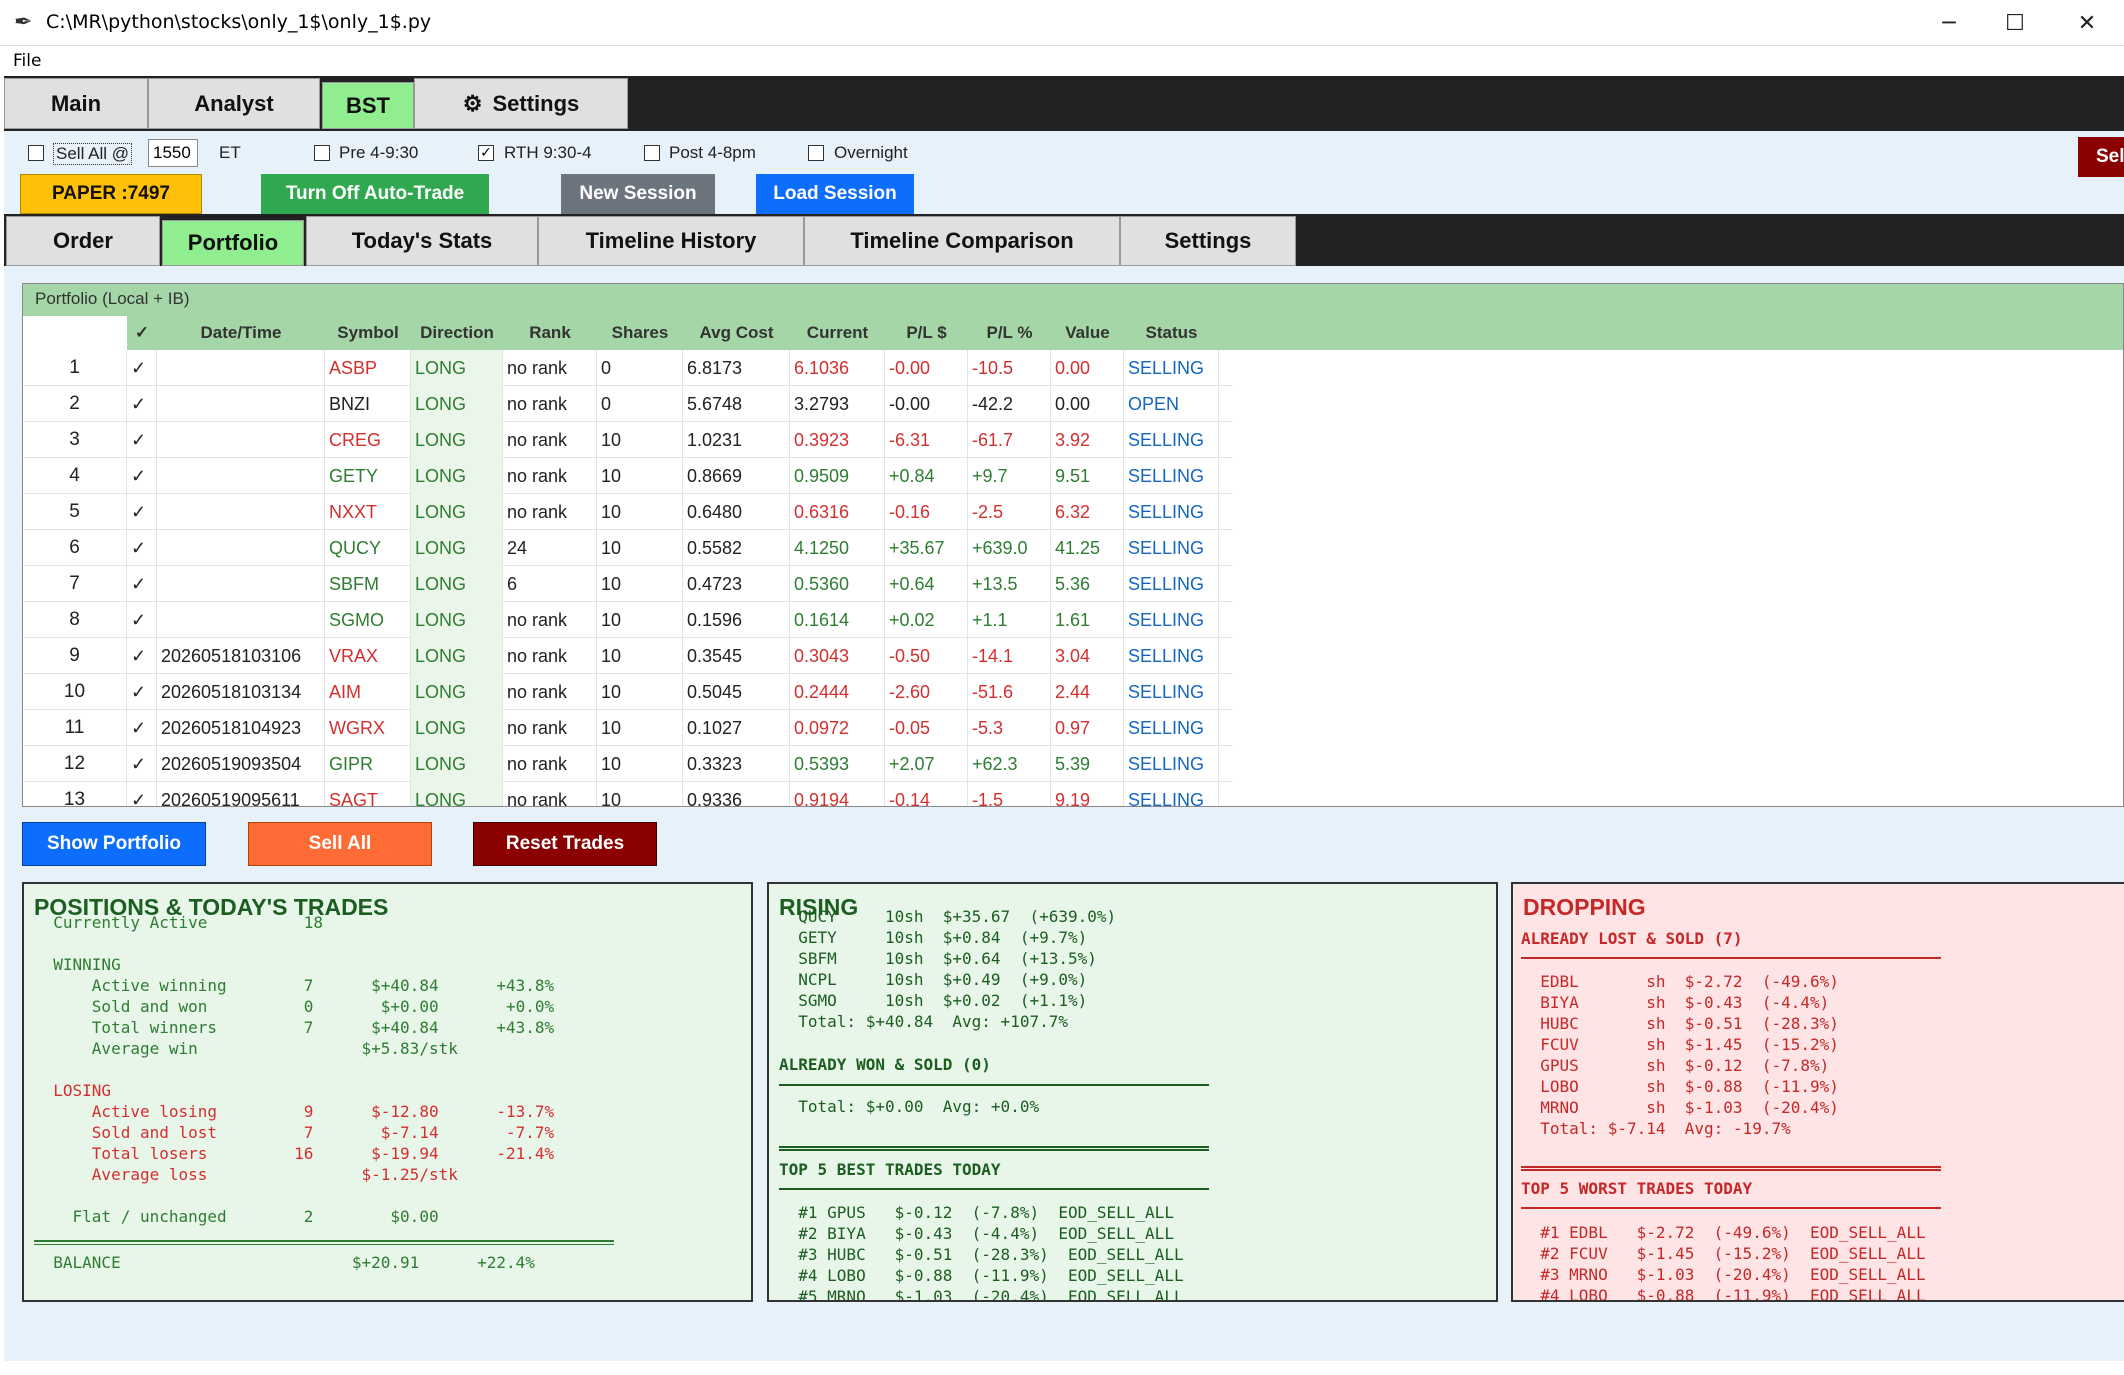  Describe the element at coordinates (640, 333) in the screenshot. I see `column-header: Shares` at that location.